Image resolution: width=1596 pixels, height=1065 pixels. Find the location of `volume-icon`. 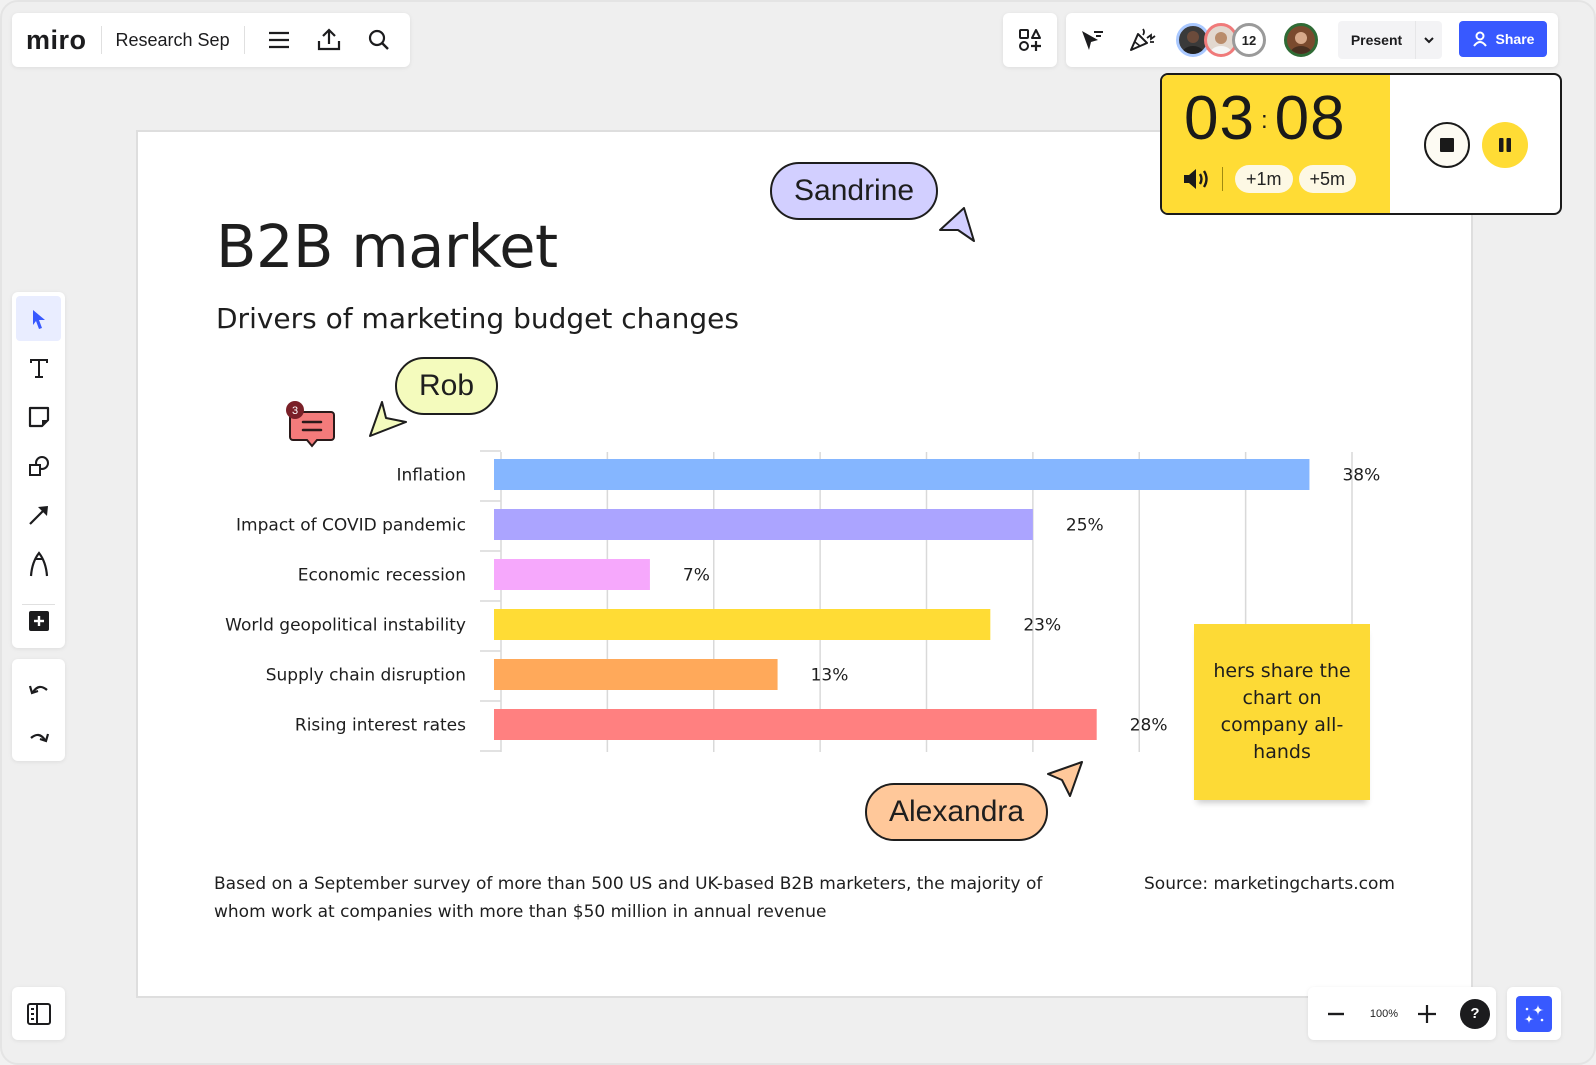

volume-icon is located at coordinates (1197, 179).